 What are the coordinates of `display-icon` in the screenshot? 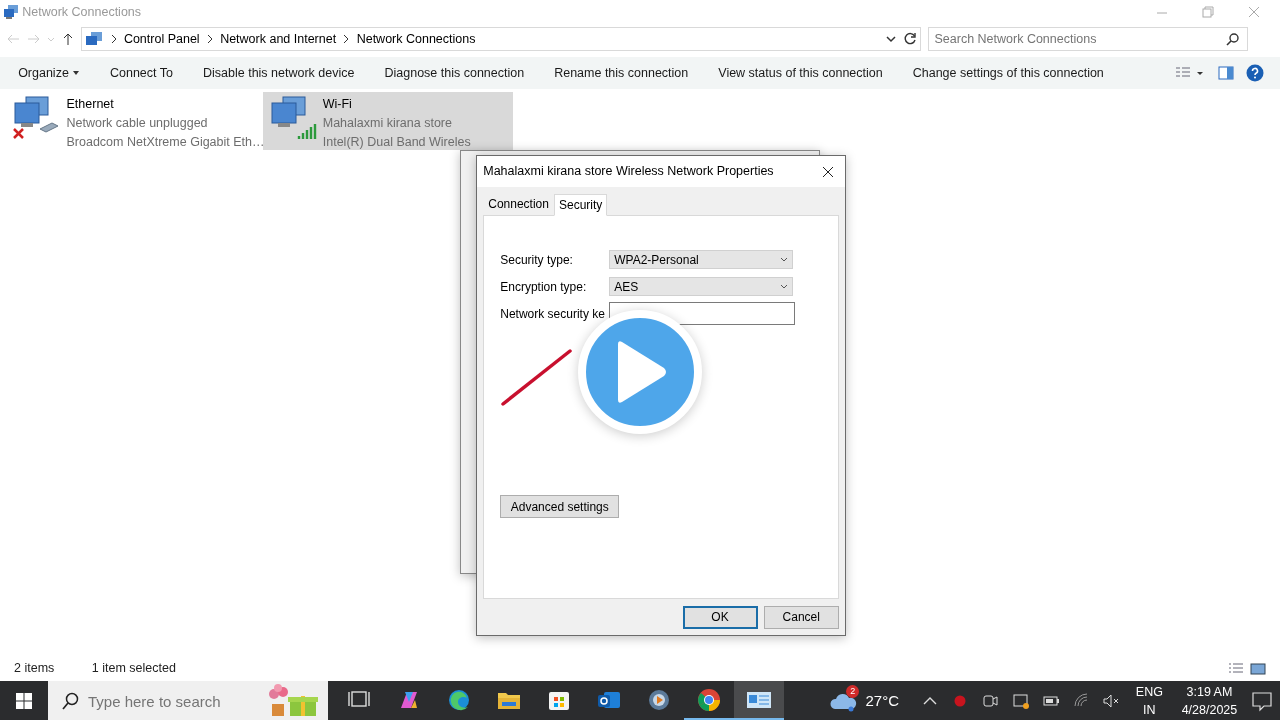 It's located at (1020, 701).